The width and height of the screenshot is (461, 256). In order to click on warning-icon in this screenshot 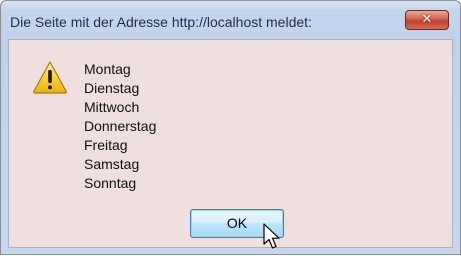, I will do `click(50, 77)`.